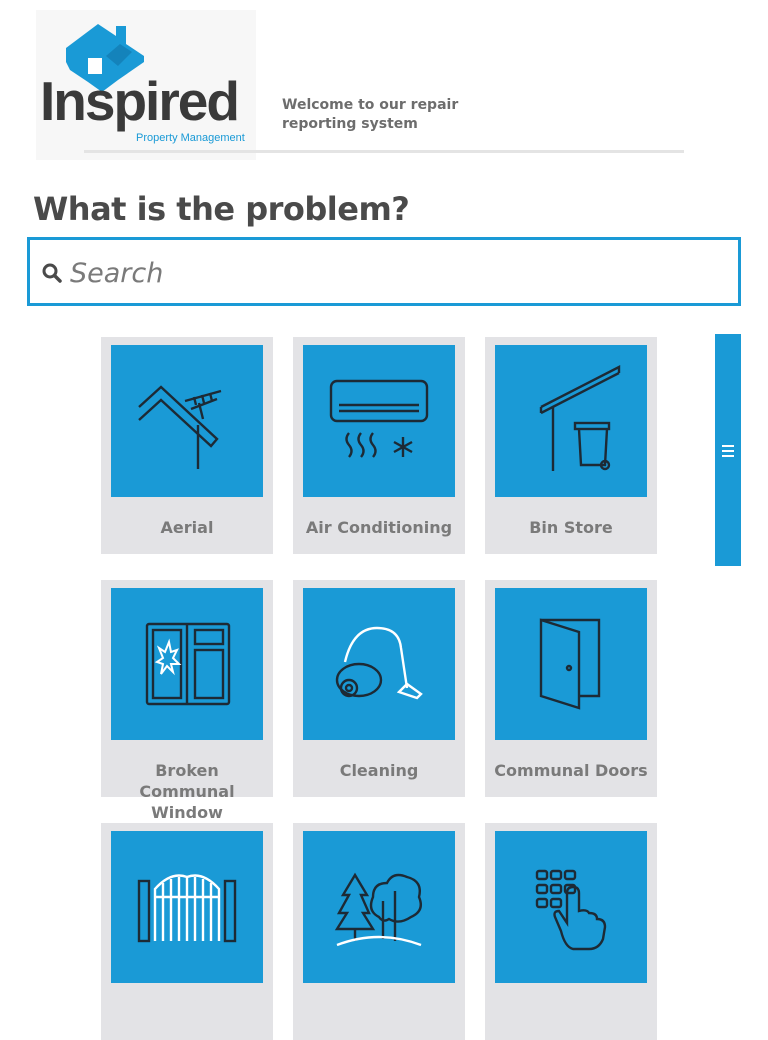  I want to click on vacuum-cleaner-icon, so click(379, 663).